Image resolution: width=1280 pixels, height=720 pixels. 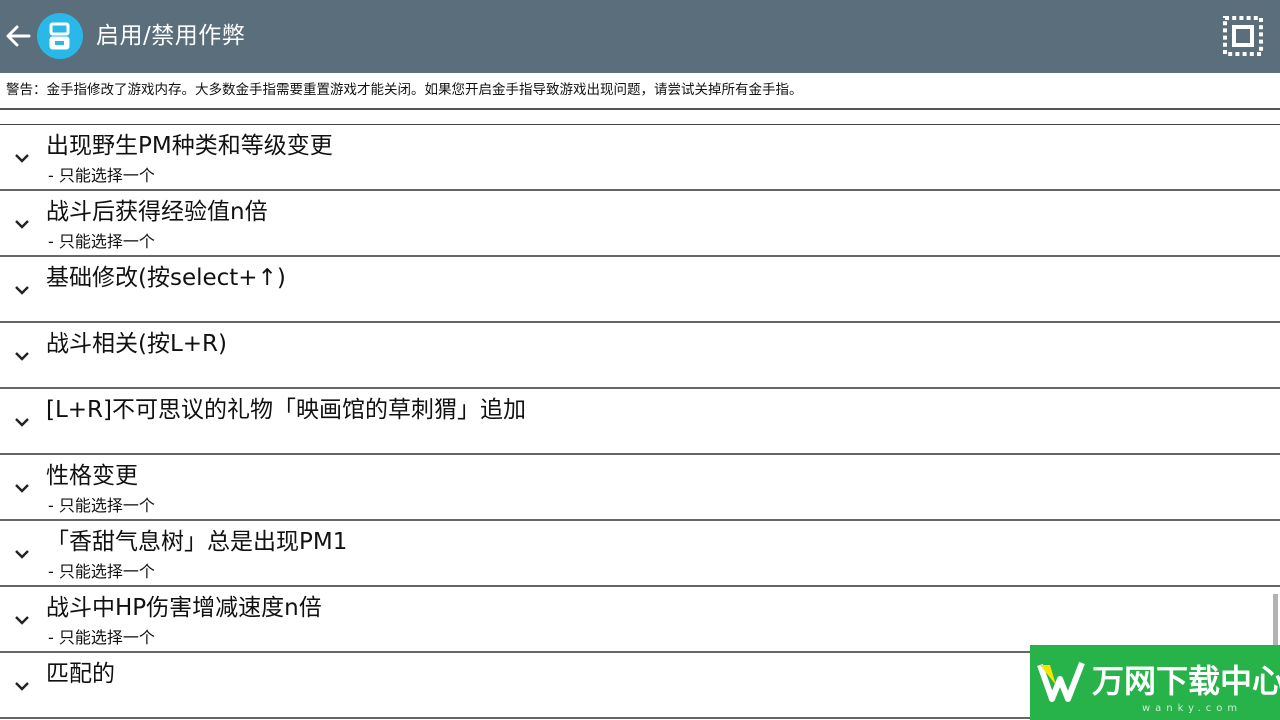 What do you see at coordinates (166, 278) in the screenshot?
I see `cheat-title: 基础修改(按select+↑)` at bounding box center [166, 278].